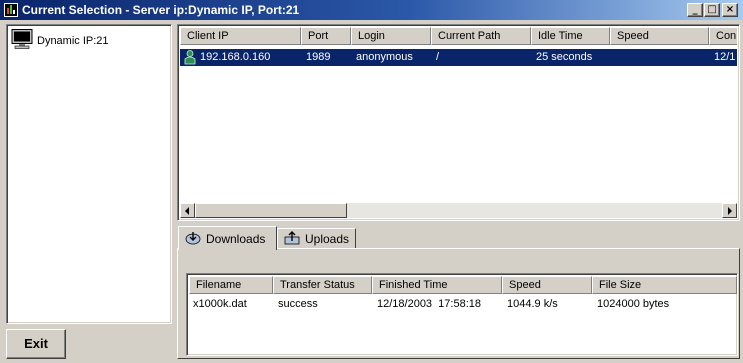 The height and width of the screenshot is (363, 743). I want to click on column-header-login: Login, so click(391, 36).